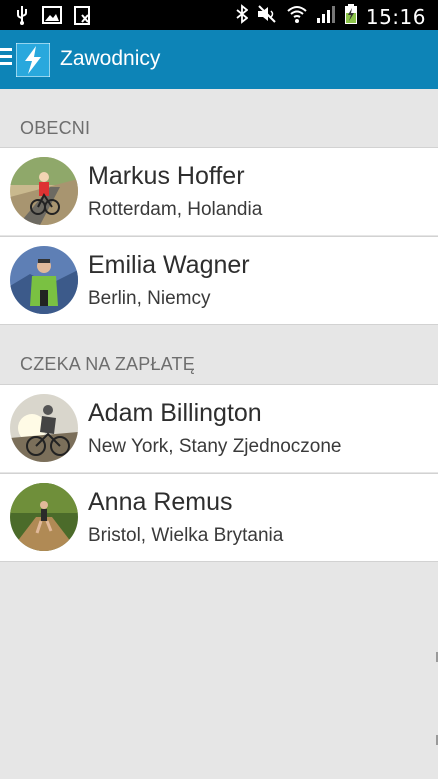  Describe the element at coordinates (215, 446) in the screenshot. I see `athlete-location: New York, Stany Zjednoczone` at that location.